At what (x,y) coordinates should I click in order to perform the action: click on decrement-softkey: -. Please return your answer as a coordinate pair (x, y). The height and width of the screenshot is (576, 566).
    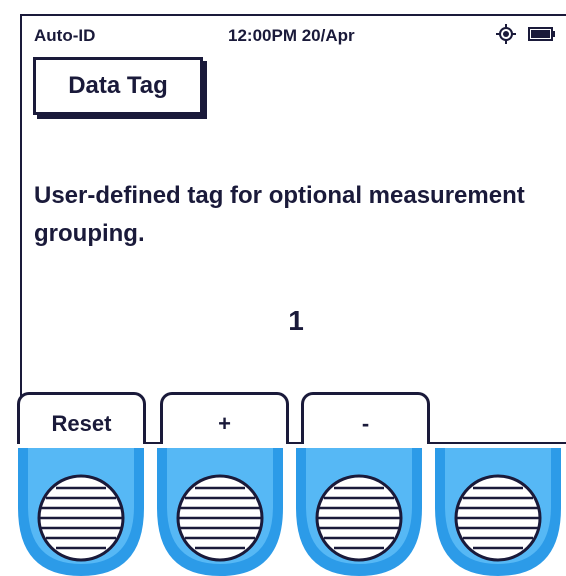
    Looking at the image, I should click on (365, 418).